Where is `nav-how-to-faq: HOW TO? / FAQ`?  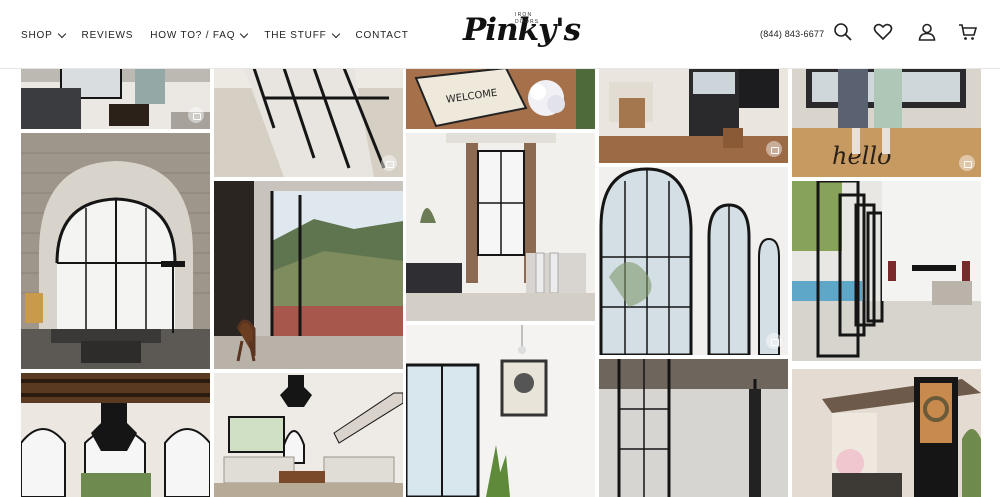
nav-how-to-faq: HOW TO? / FAQ is located at coordinates (199, 35).